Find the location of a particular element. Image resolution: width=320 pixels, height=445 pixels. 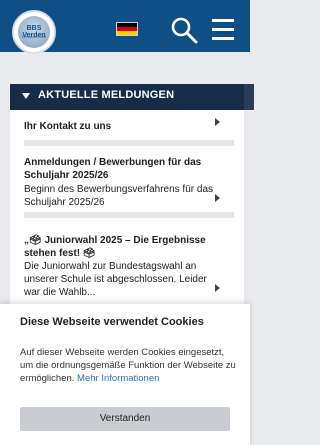

news-item-title: Ihr Kontakt zu uns is located at coordinates (68, 126).